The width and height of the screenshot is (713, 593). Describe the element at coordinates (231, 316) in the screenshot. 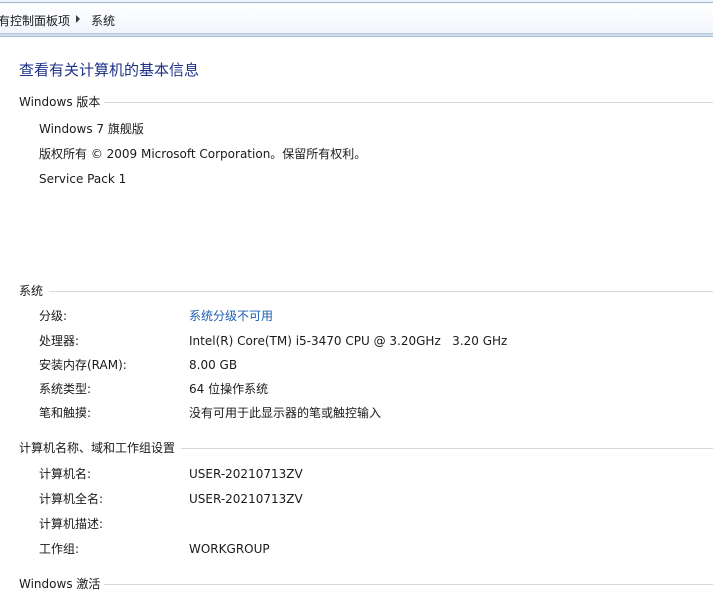

I see `system-rating-link: 系统分级不可用` at that location.